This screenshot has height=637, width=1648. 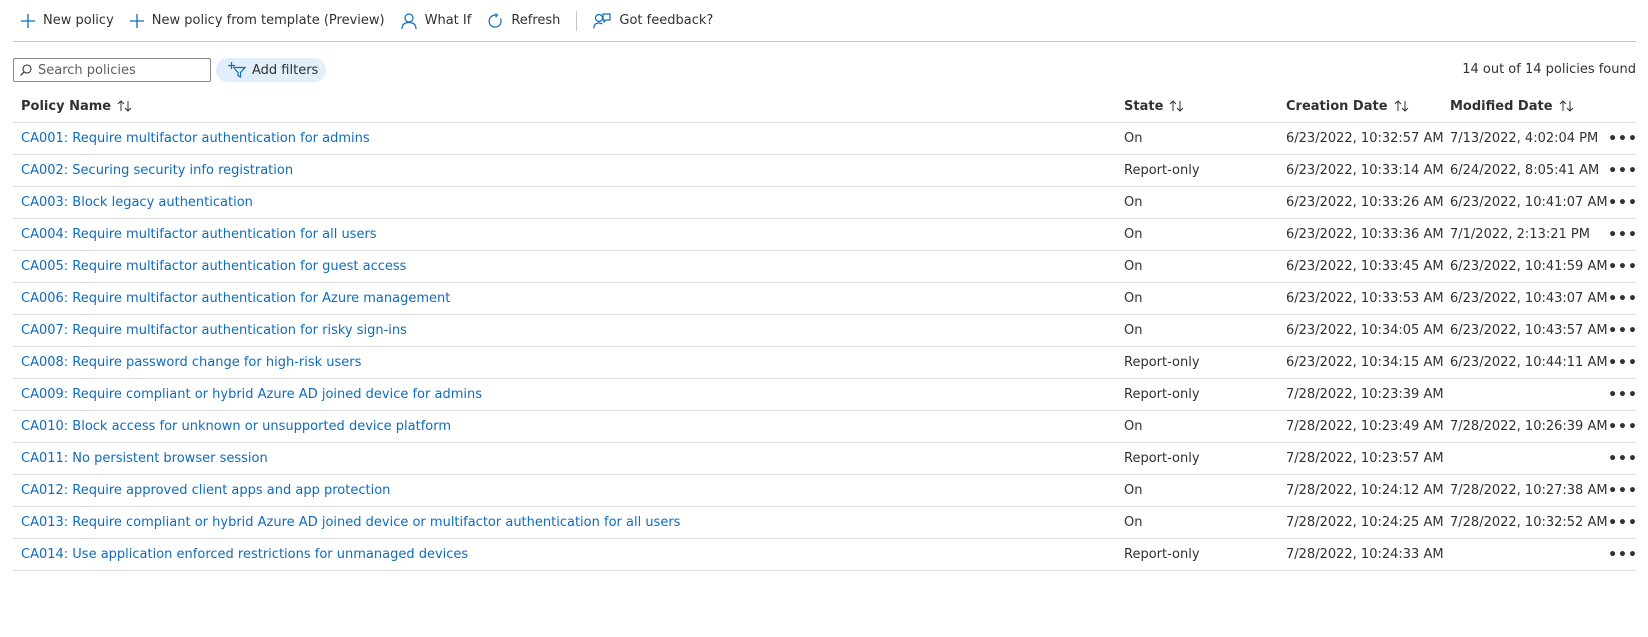 I want to click on policy-modified-date: 7/28/2022, 10:32:52 AM, so click(x=1529, y=522).